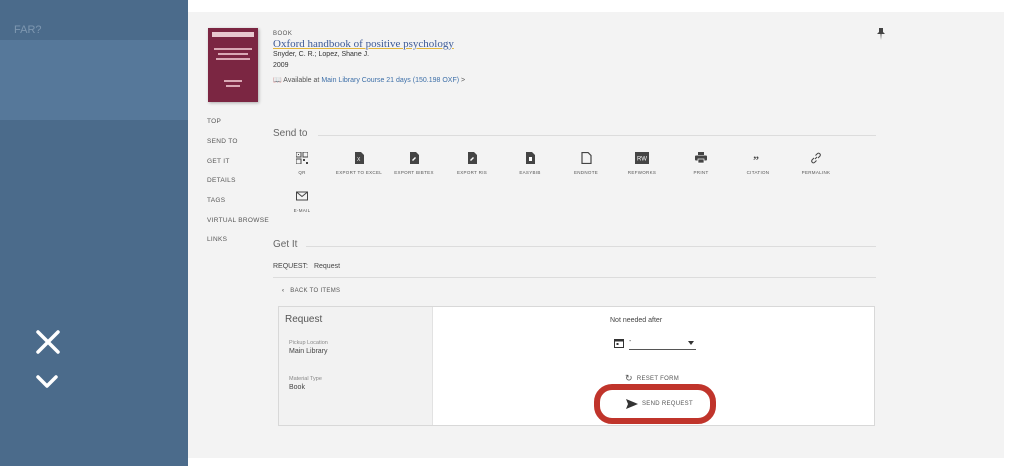 Image resolution: width=1024 pixels, height=466 pixels. Describe the element at coordinates (302, 158) in the screenshot. I see `qr-code-icon` at that location.